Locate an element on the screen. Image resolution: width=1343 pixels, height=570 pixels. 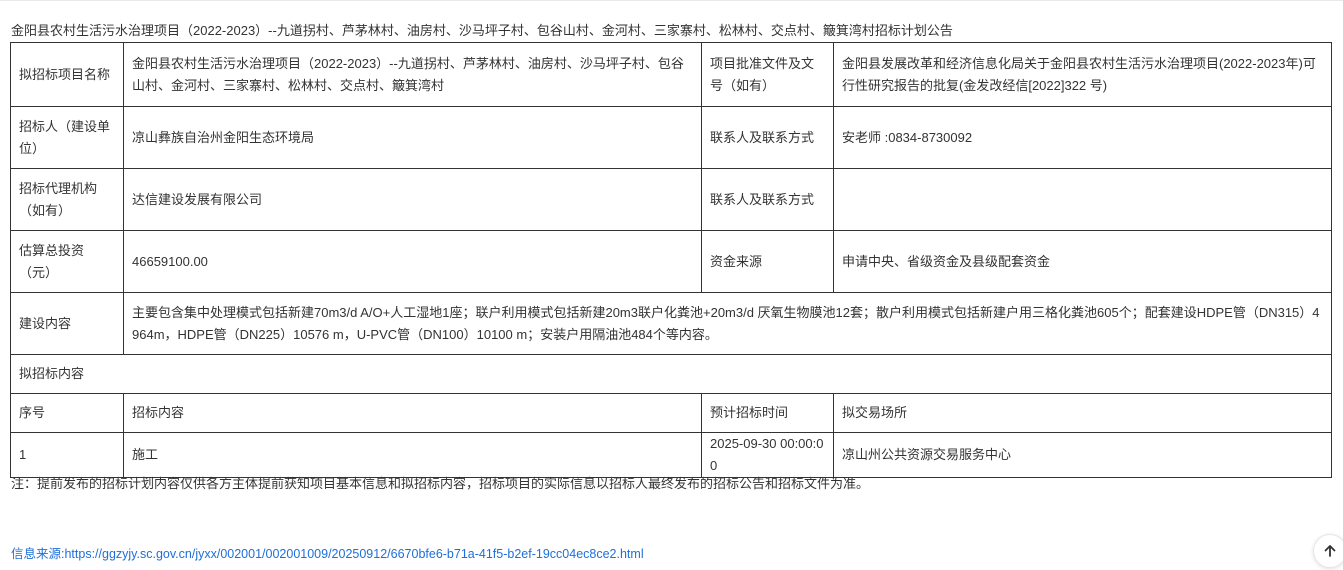
table-row: 拟招标内容 is located at coordinates (671, 374).